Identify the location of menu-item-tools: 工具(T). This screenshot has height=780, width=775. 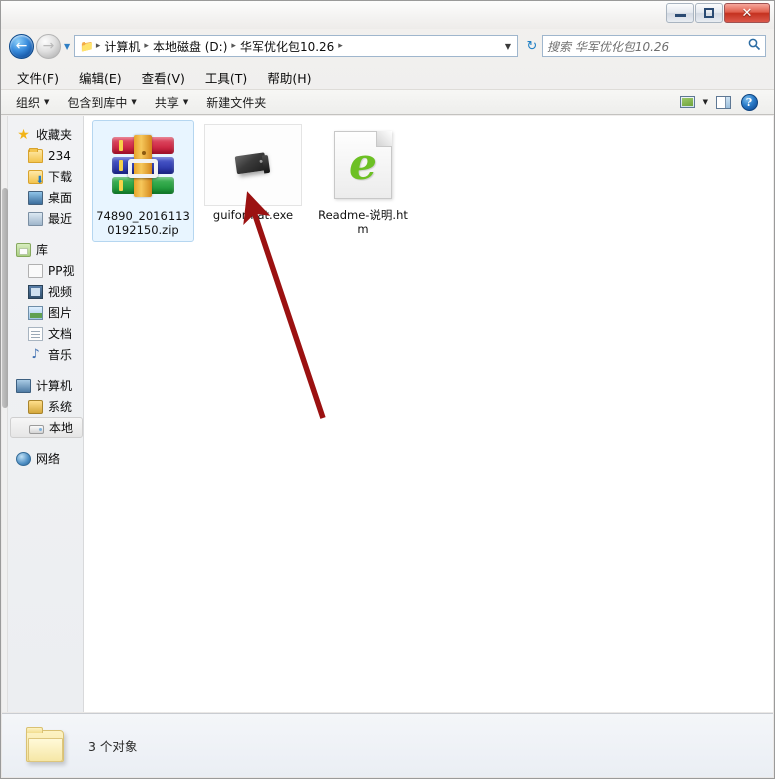
(226, 77).